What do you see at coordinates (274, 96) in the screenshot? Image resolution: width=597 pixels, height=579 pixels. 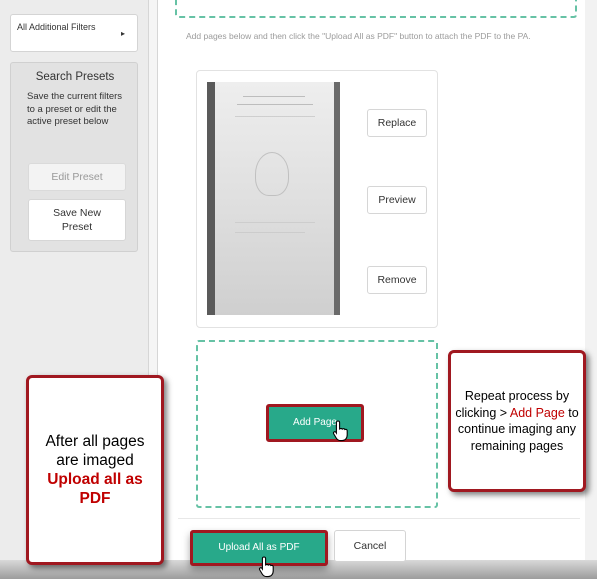 I see `document-header-line` at bounding box center [274, 96].